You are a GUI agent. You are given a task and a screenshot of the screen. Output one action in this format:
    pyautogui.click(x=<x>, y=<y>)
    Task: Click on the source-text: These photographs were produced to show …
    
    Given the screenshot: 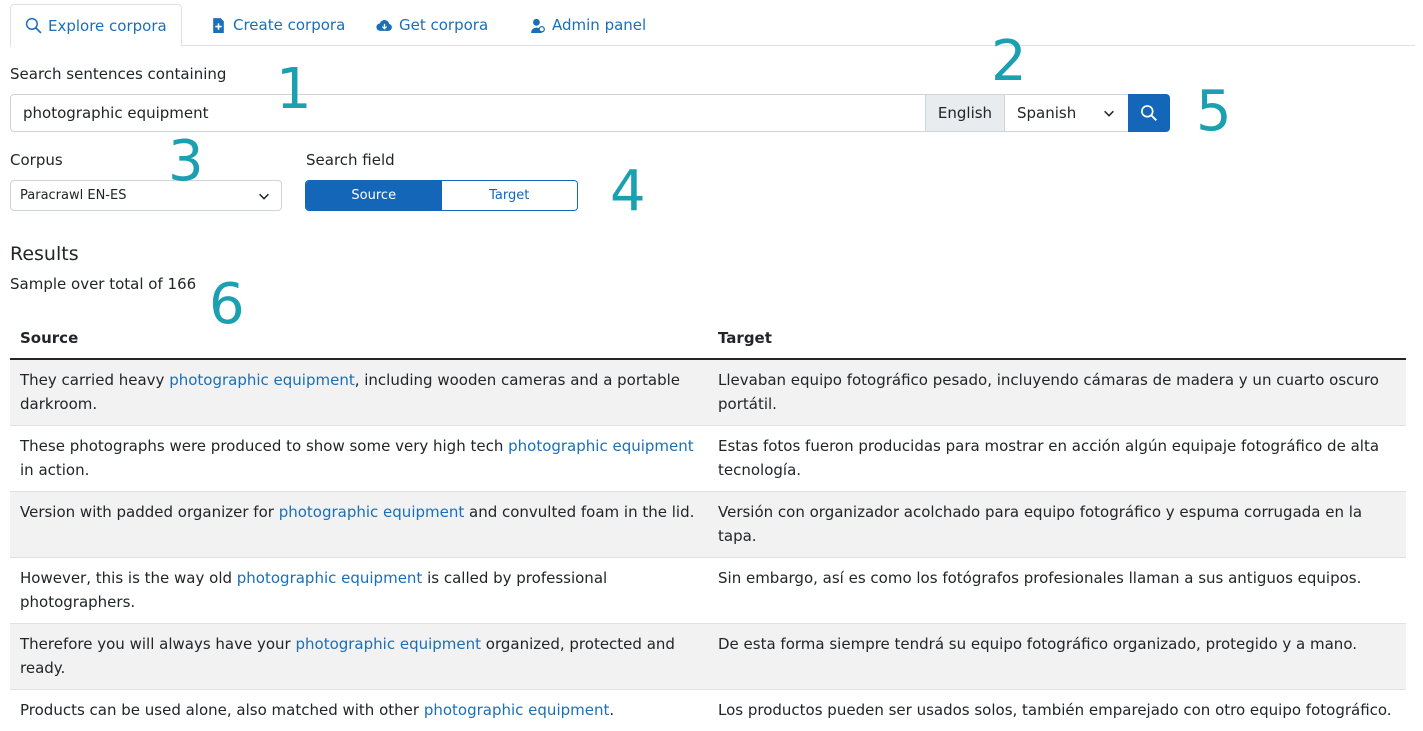 What is the action you would take?
    pyautogui.click(x=264, y=446)
    